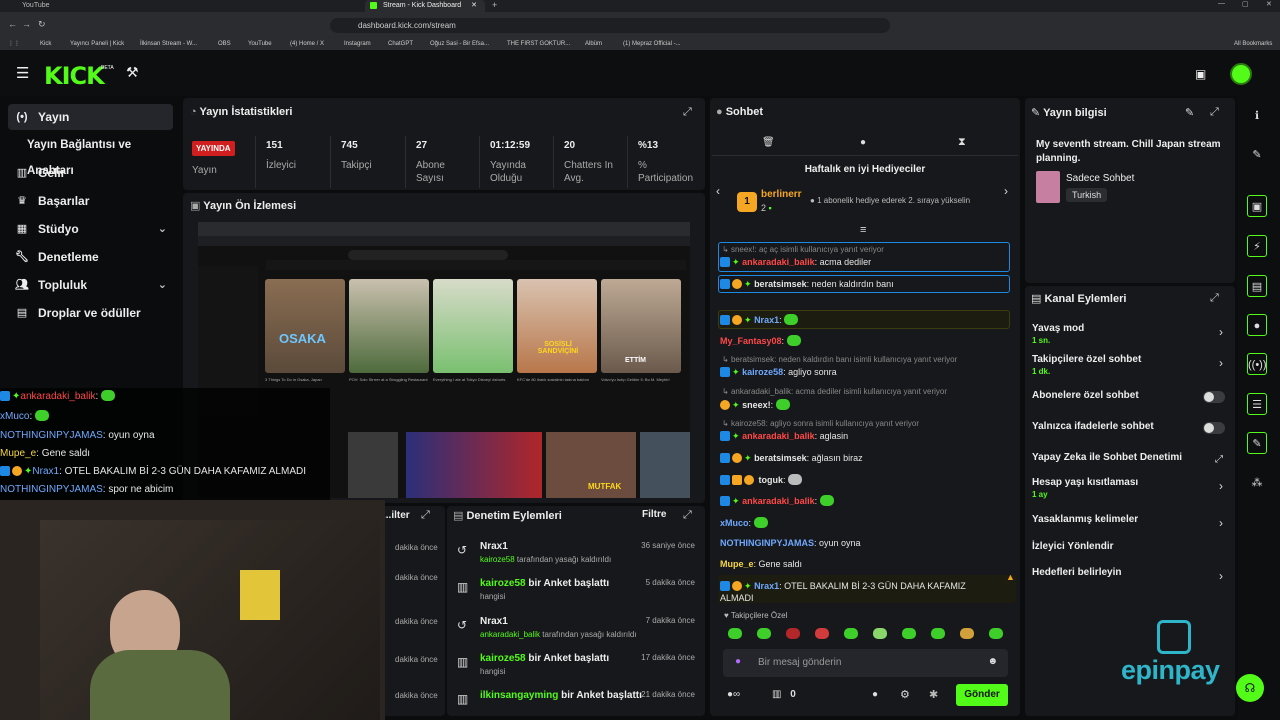  I want to click on edit-icon: ✎, so click(1189, 112).